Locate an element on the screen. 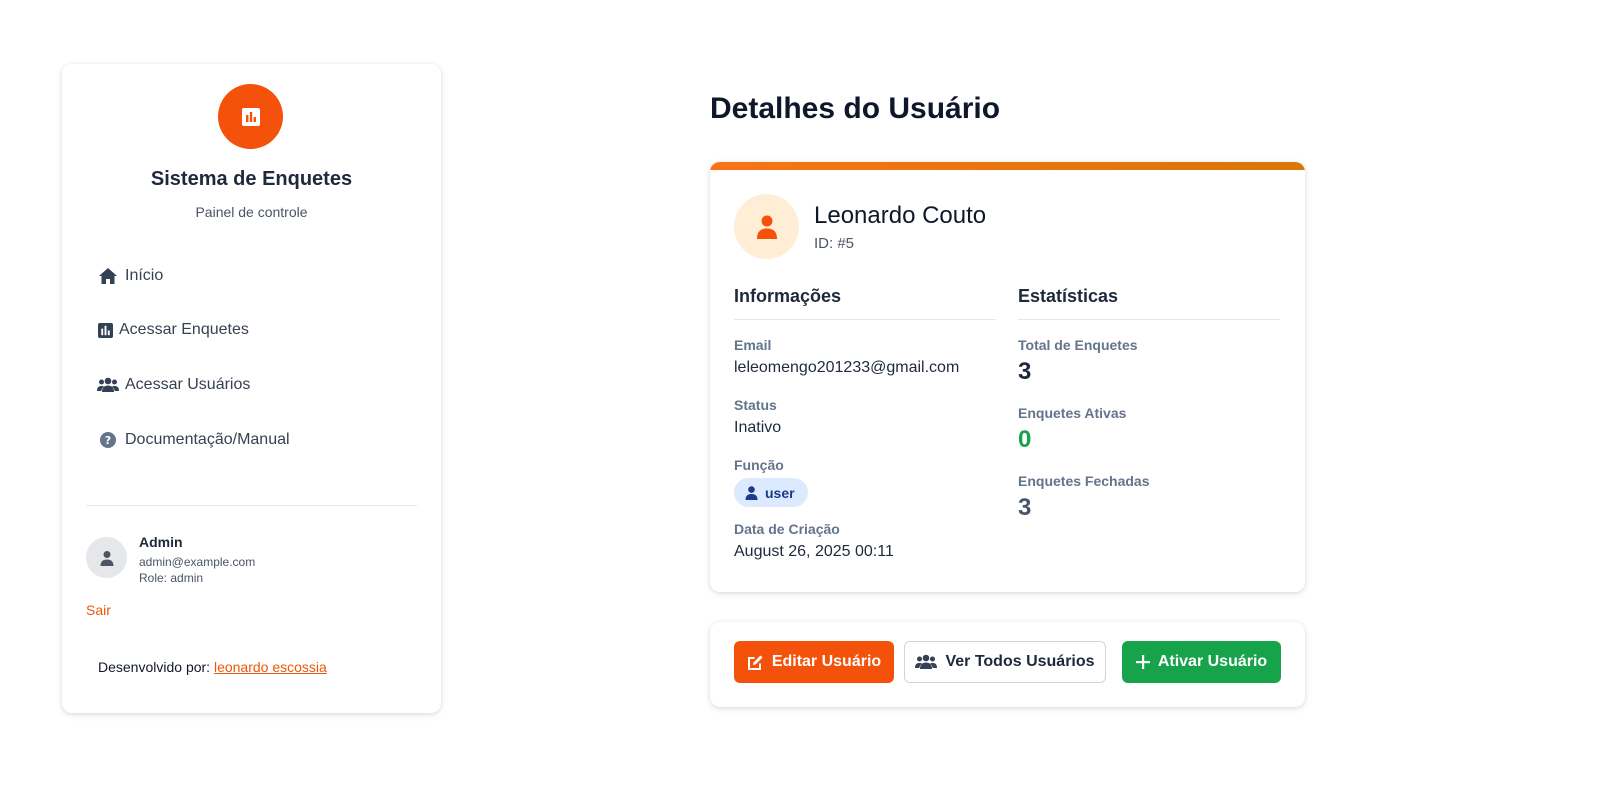 This screenshot has width=1610, height=800. page-title: Detalhes do Usuário is located at coordinates (855, 108).